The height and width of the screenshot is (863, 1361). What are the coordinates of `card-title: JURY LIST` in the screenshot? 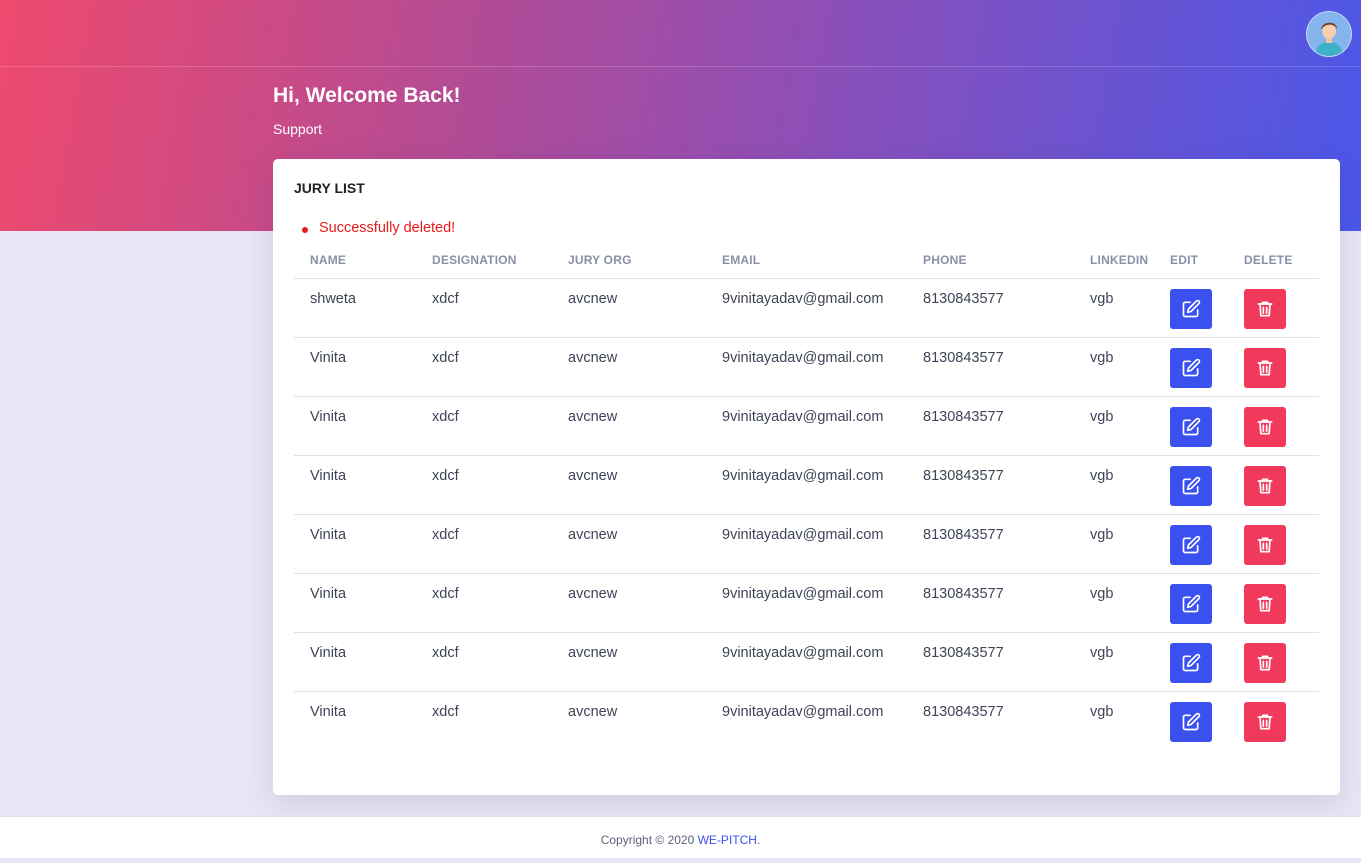 It's located at (329, 188).